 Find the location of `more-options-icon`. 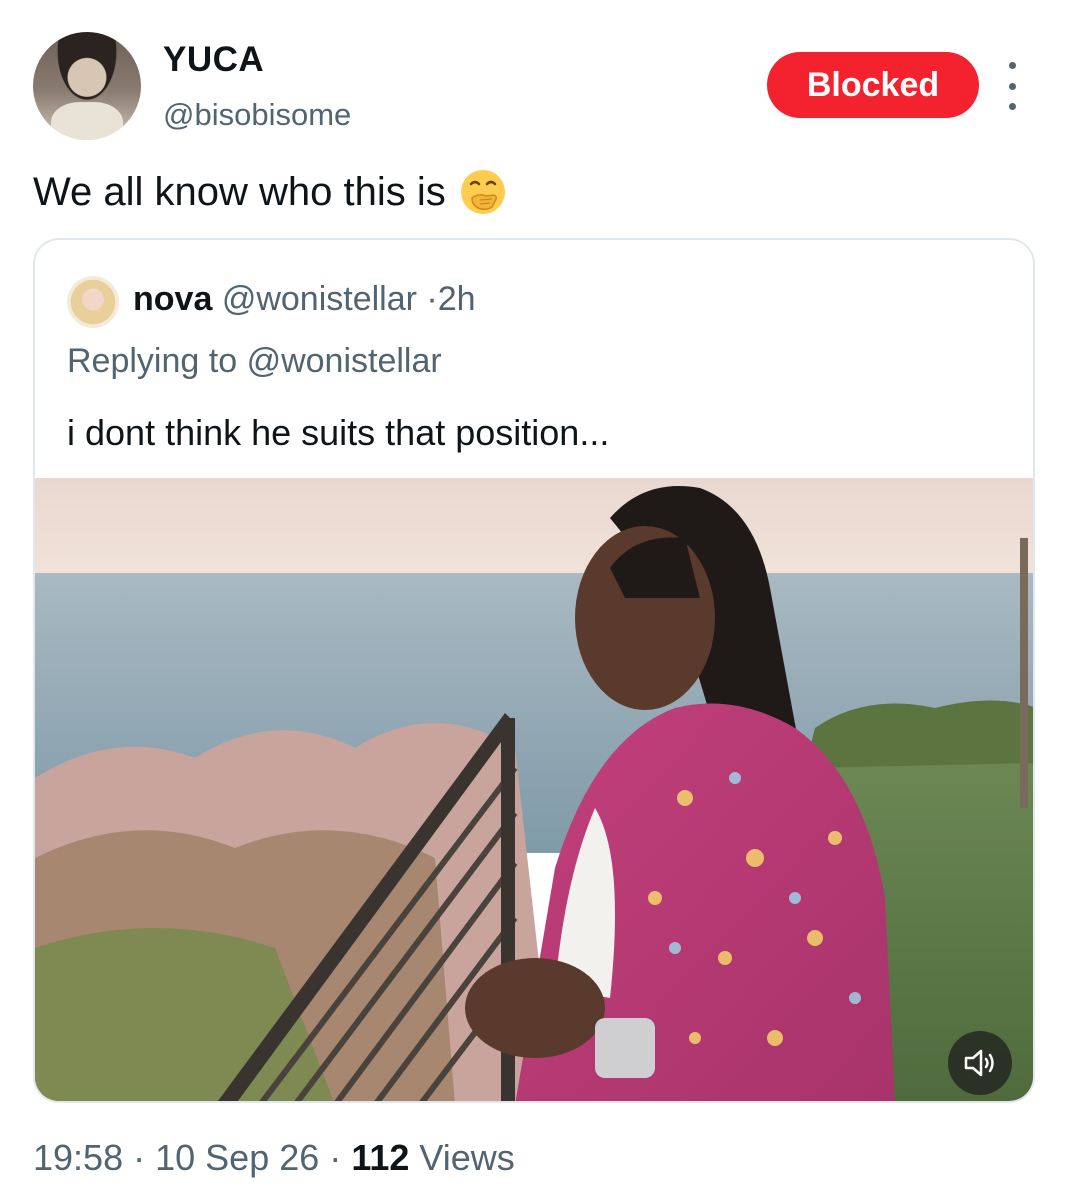

more-options-icon is located at coordinates (1012, 86).